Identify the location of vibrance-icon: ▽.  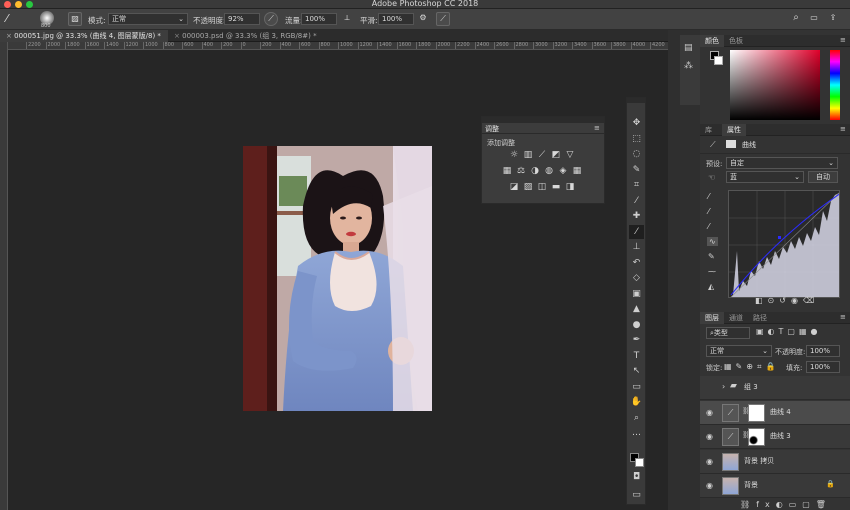
(570, 155).